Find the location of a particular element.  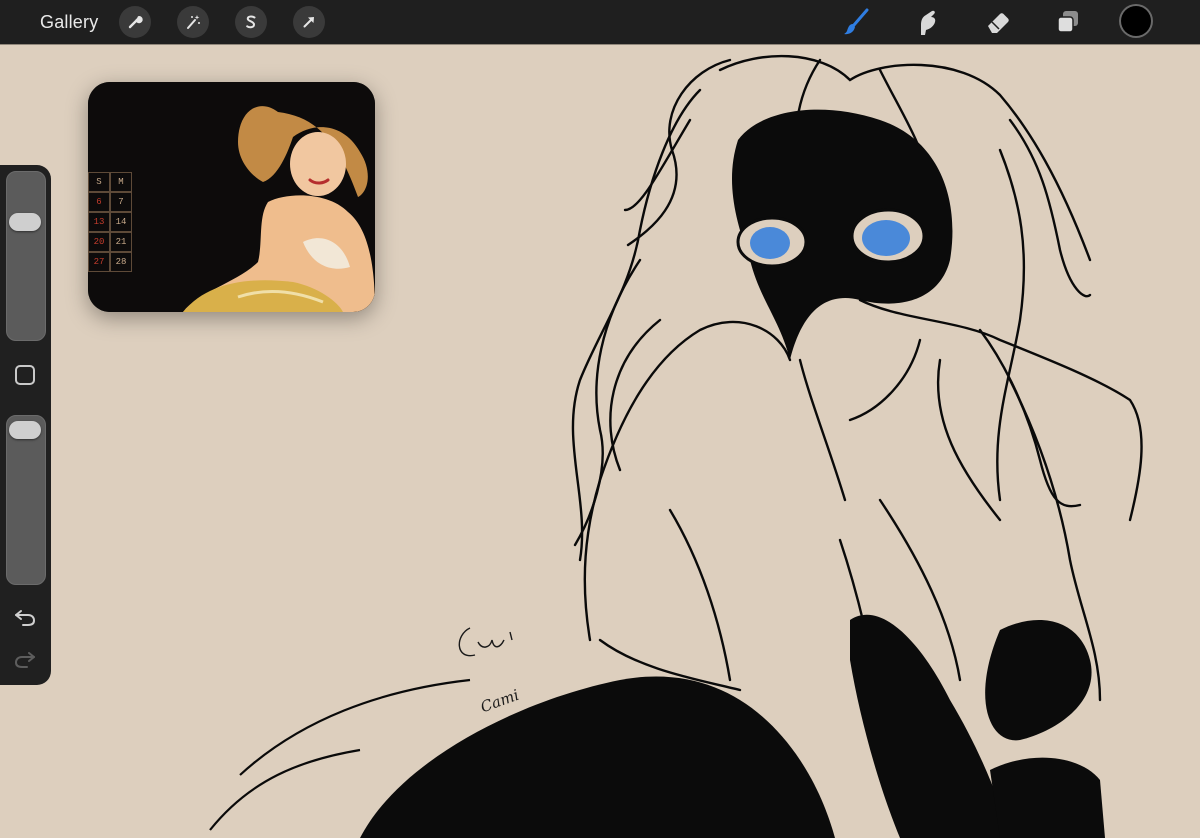

undo-icon is located at coordinates (25, 617).